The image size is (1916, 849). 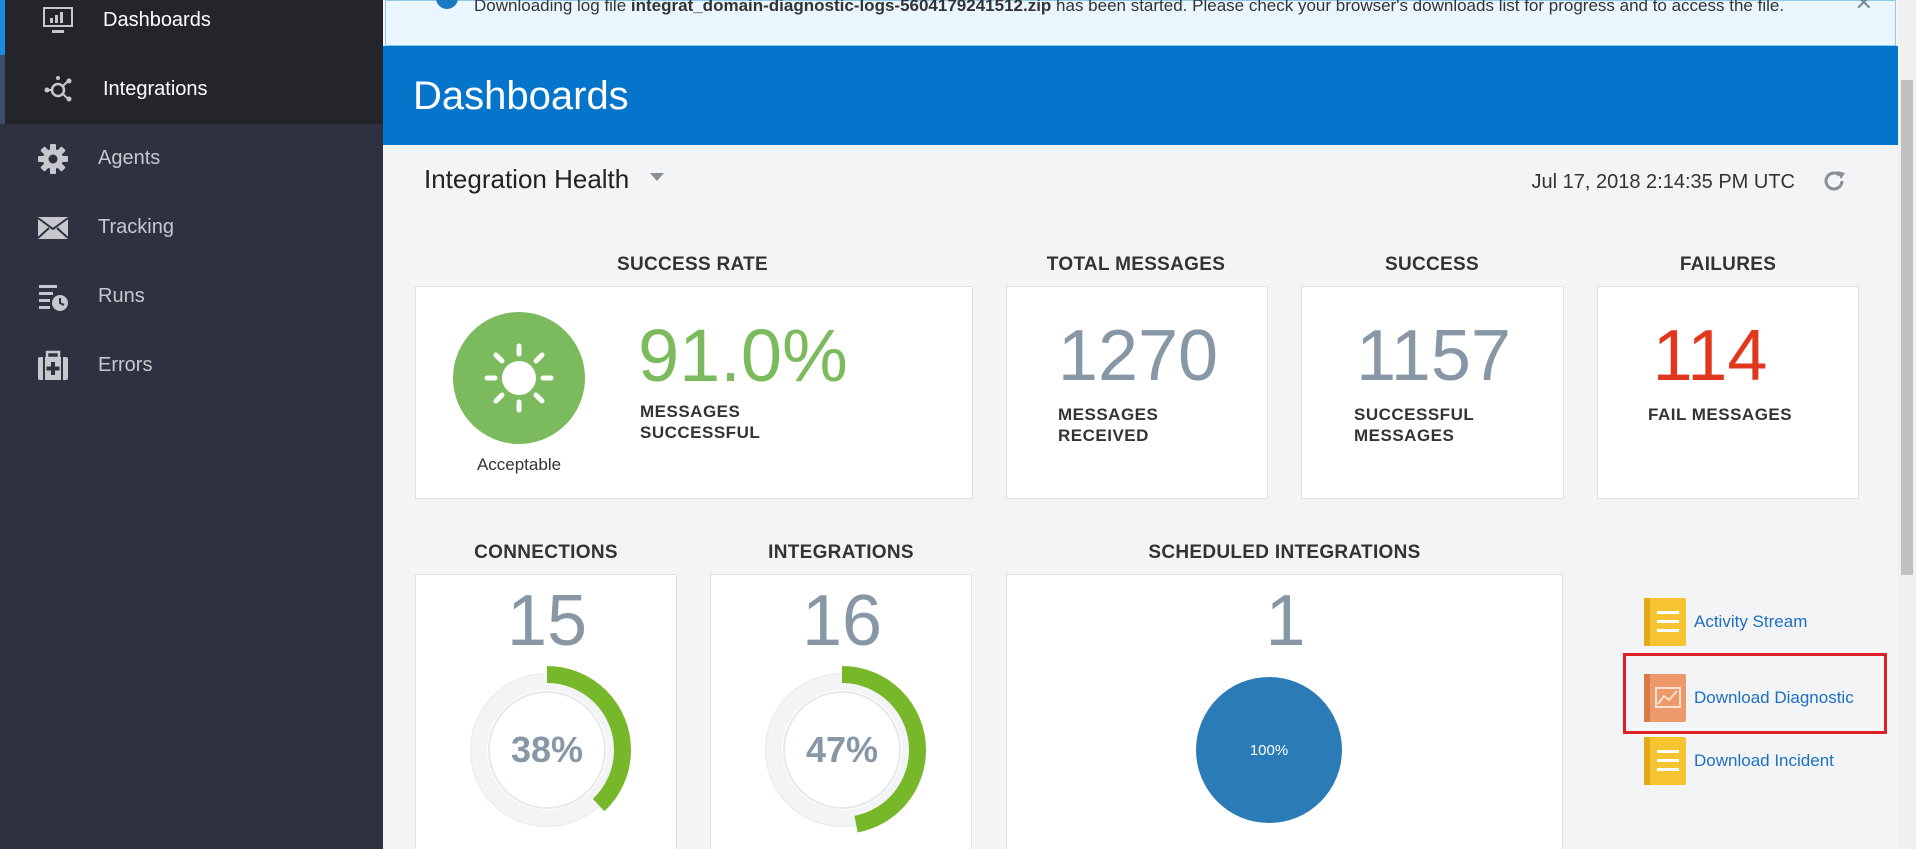 I want to click on page-header: Dashboards, so click(x=1140, y=95).